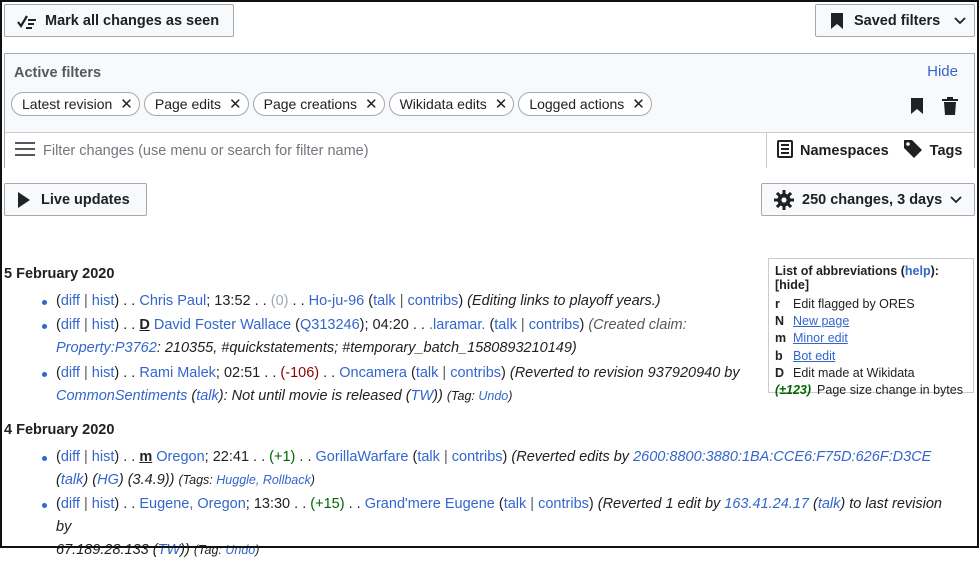  I want to click on edit-time: 13:52, so click(232, 301).